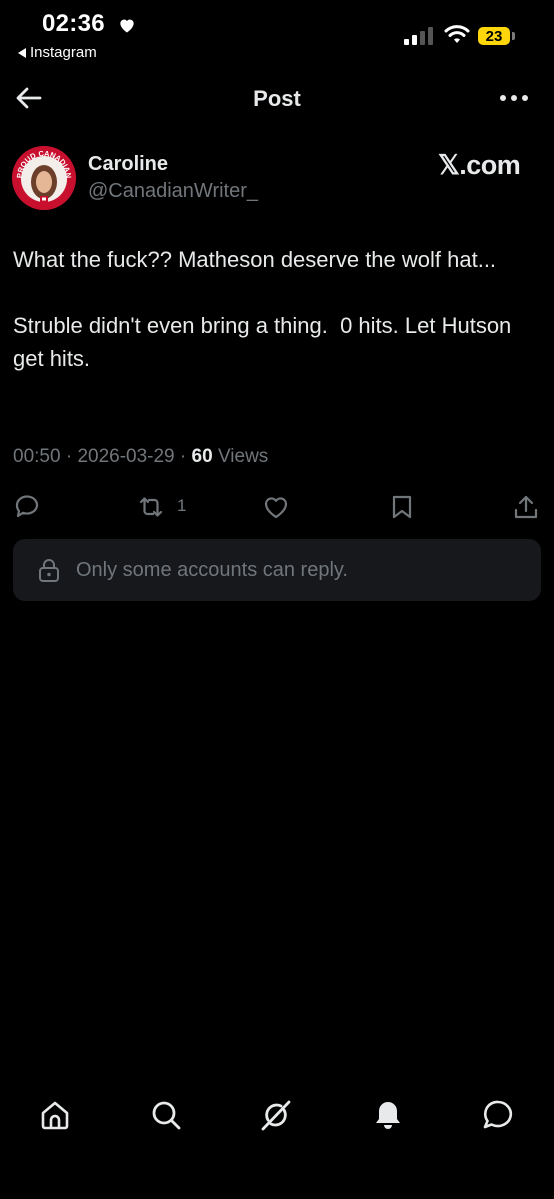  Describe the element at coordinates (243, 456) in the screenshot. I see `views-label: Views` at that location.